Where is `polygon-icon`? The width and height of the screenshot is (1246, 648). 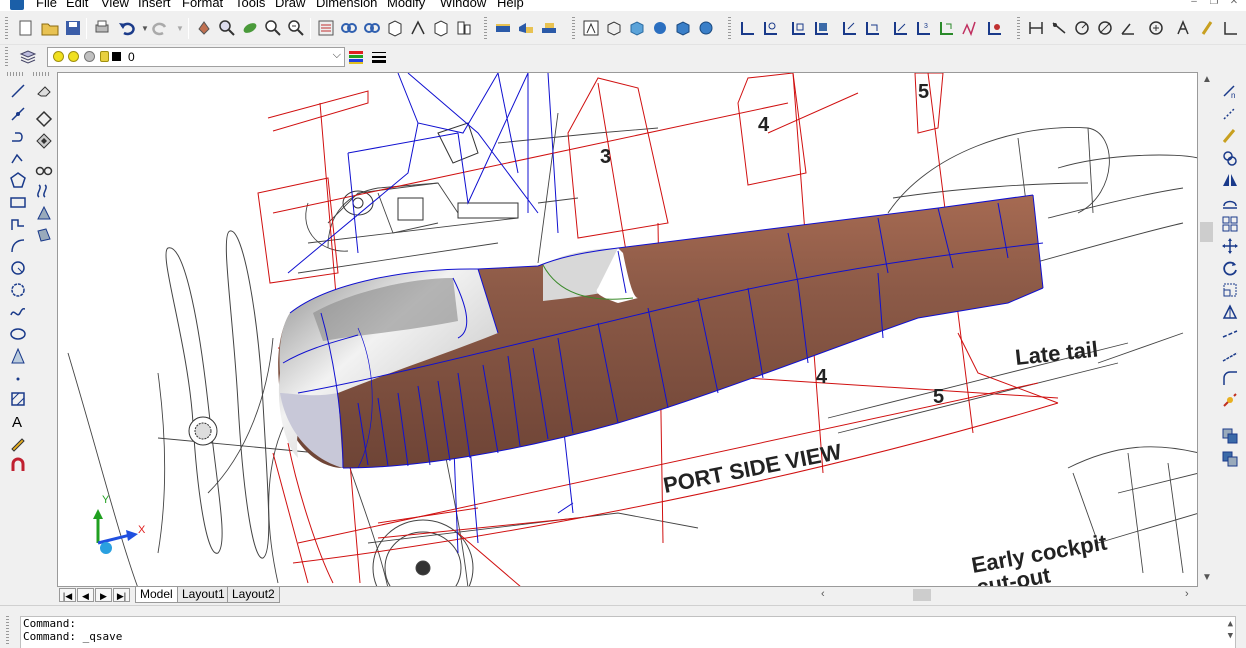
polygon-icon is located at coordinates (18, 180).